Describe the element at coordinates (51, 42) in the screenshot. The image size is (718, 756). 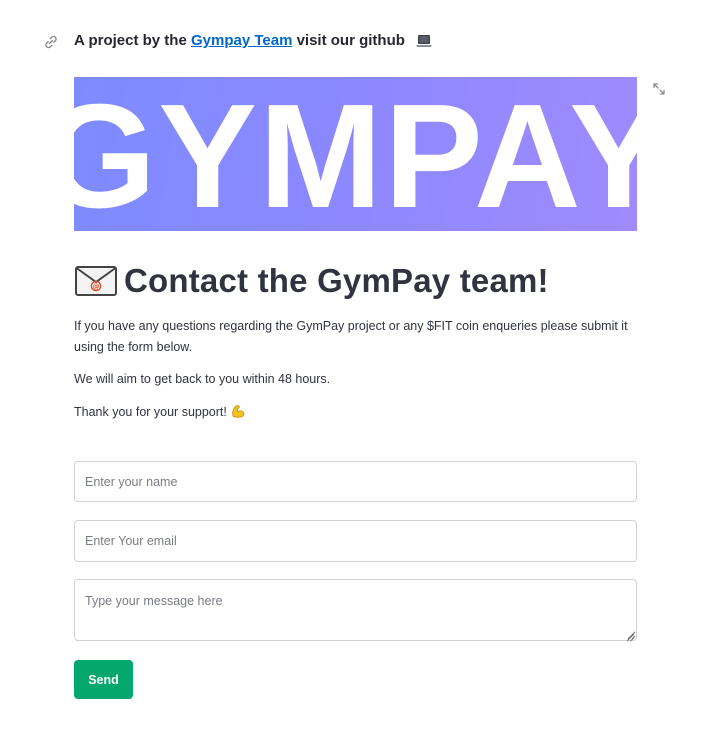
I see `link-icon` at that location.